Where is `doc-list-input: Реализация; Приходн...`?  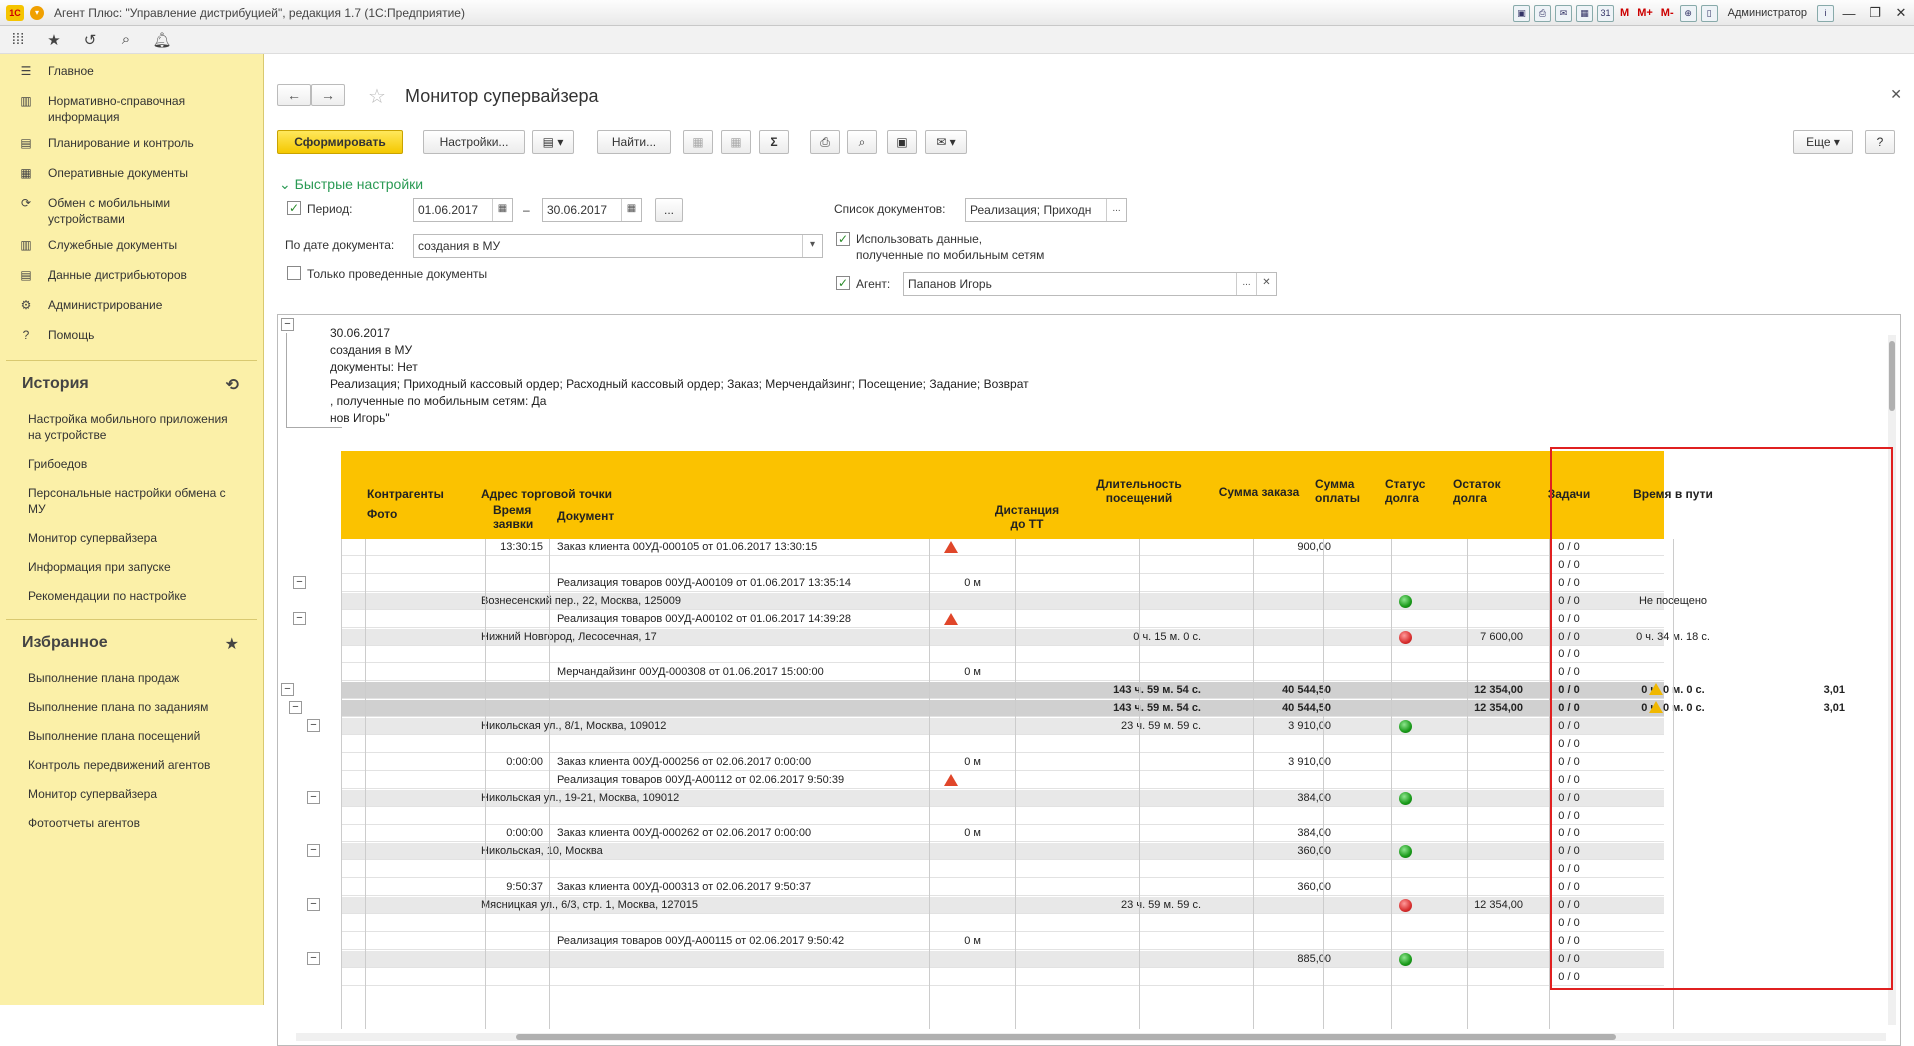 doc-list-input: Реализация; Приходн... is located at coordinates (1046, 210).